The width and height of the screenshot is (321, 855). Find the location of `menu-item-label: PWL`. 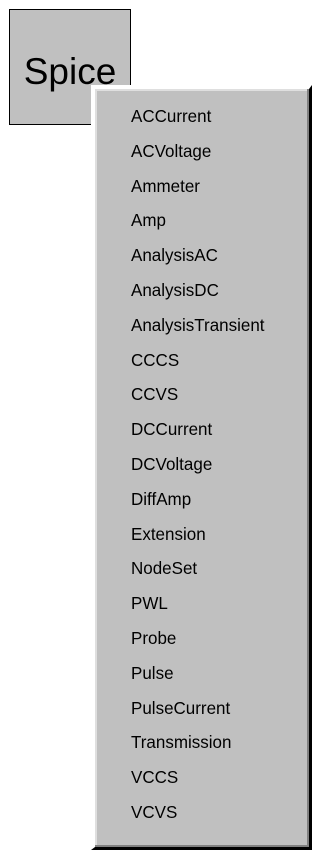

menu-item-label: PWL is located at coordinates (149, 604).